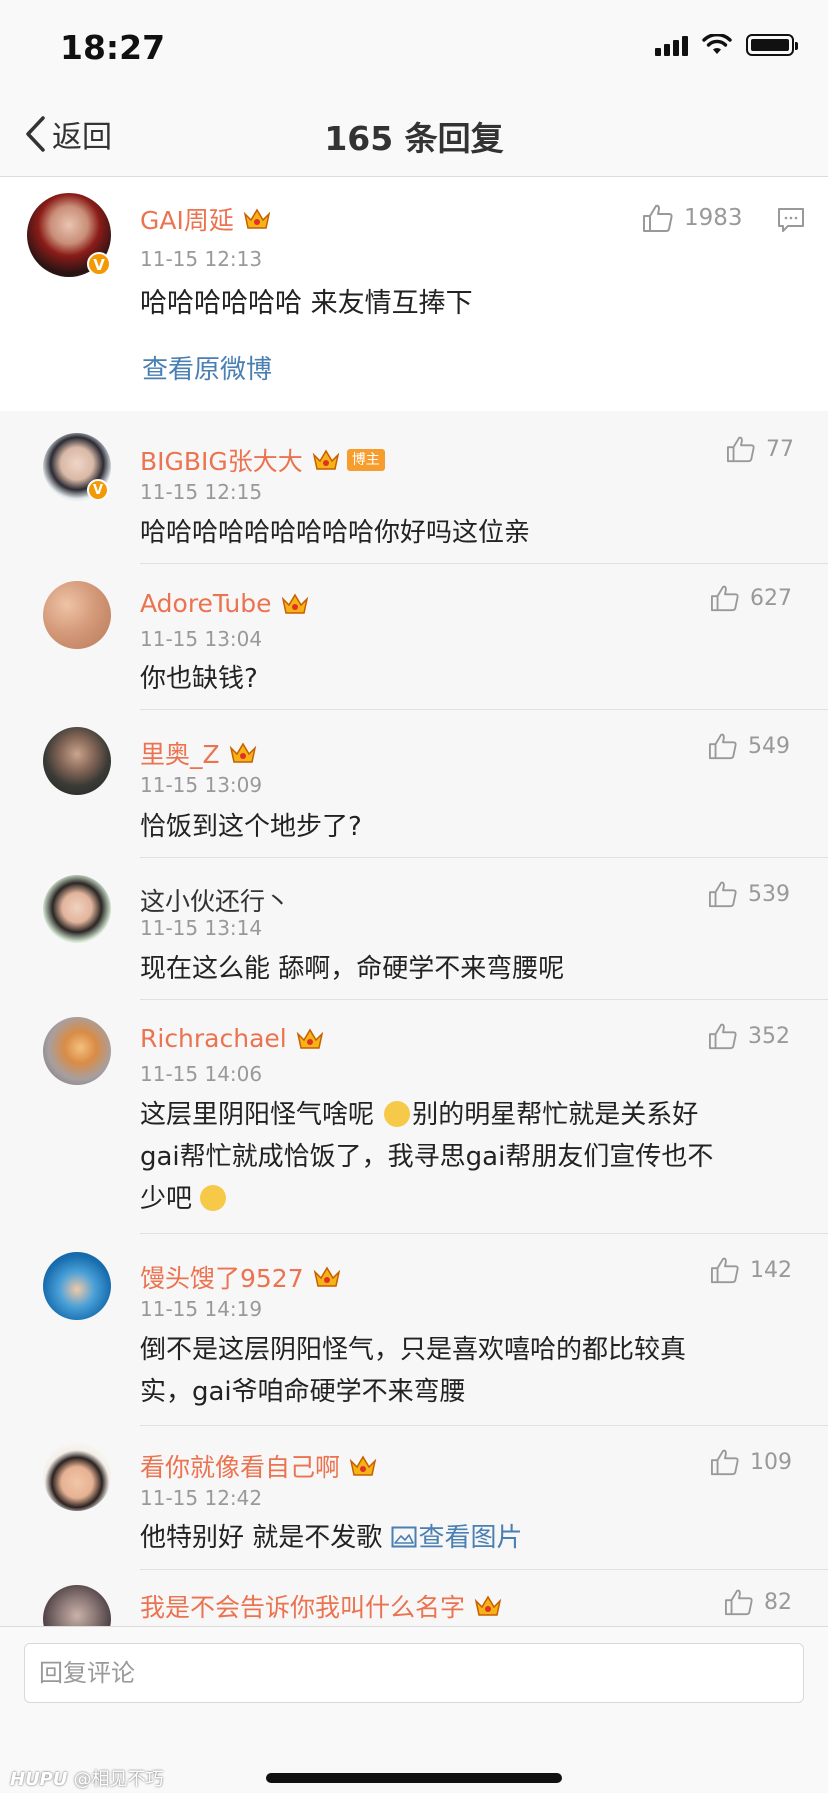 Image resolution: width=828 pixels, height=1793 pixels. What do you see at coordinates (201, 639) in the screenshot?
I see `timestamp: 11-15 13:04` at bounding box center [201, 639].